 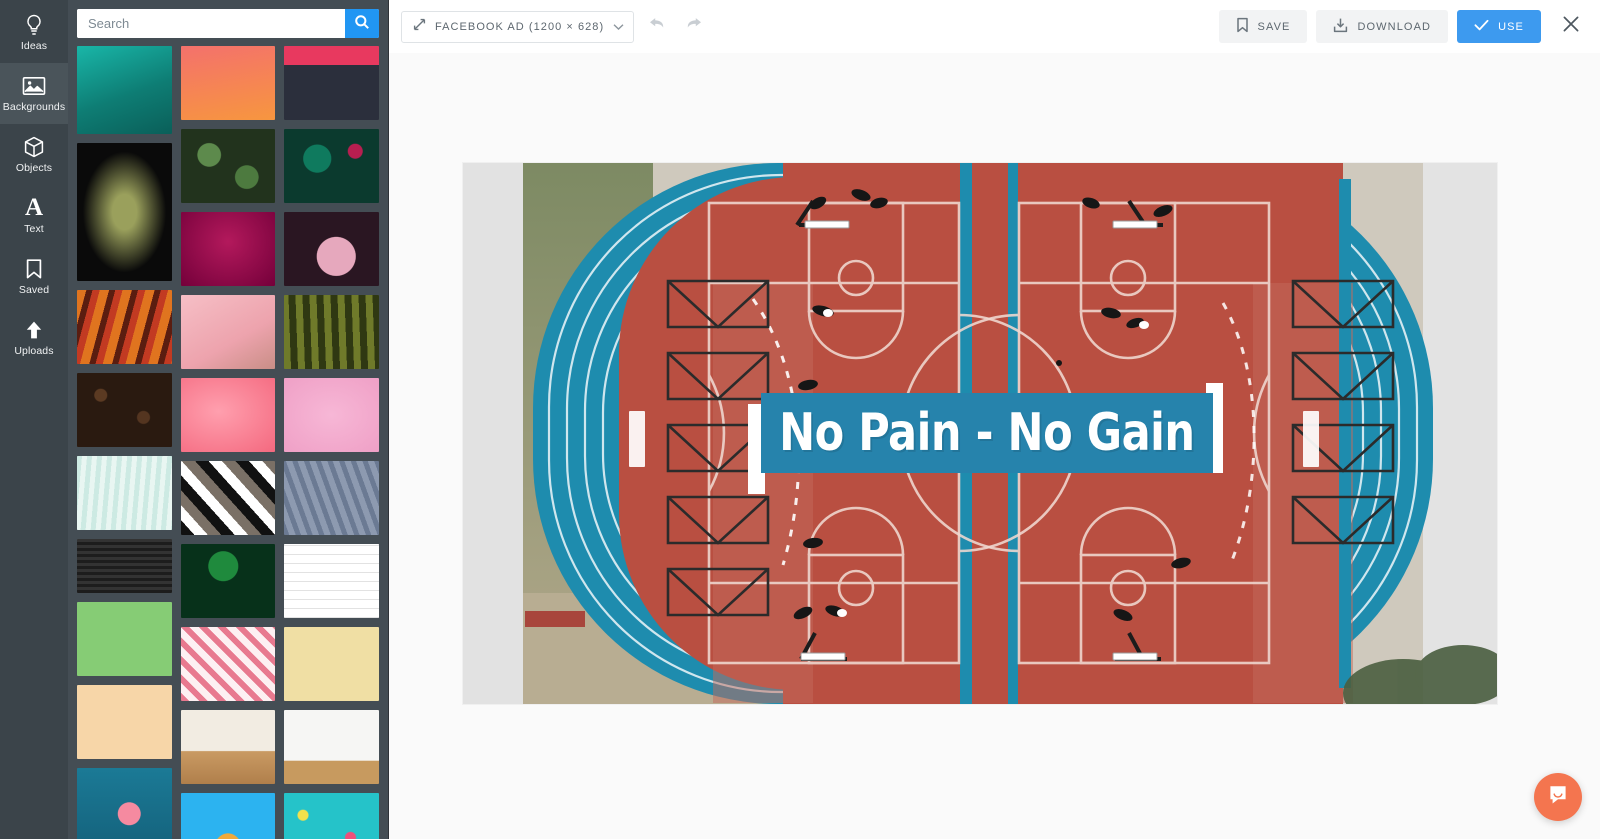 I want to click on sidebar-item-saved: Saved, so click(x=34, y=276).